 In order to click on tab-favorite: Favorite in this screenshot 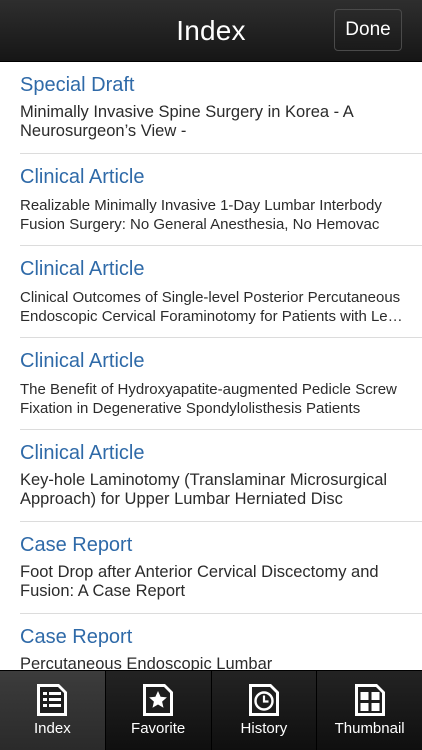, I will do `click(159, 710)`.